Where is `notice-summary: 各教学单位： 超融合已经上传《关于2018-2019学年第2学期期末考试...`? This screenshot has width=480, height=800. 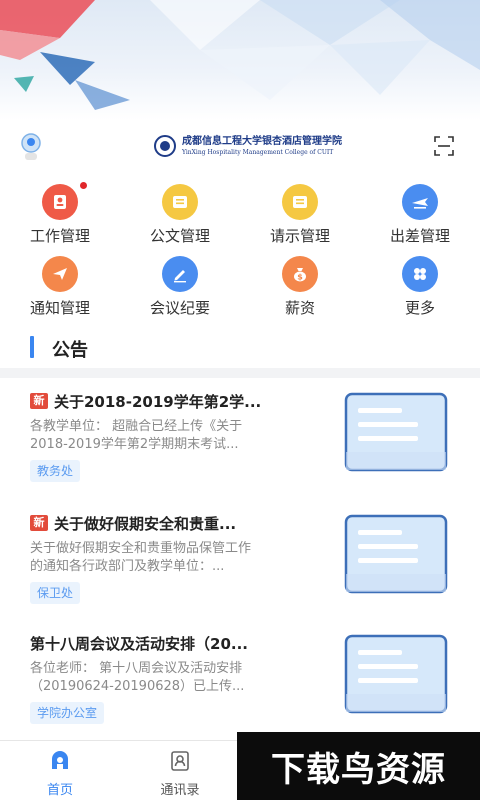 notice-summary: 各教学单位： 超融合已经上传《关于2018-2019学年第2学期期末考试... is located at coordinates (136, 435).